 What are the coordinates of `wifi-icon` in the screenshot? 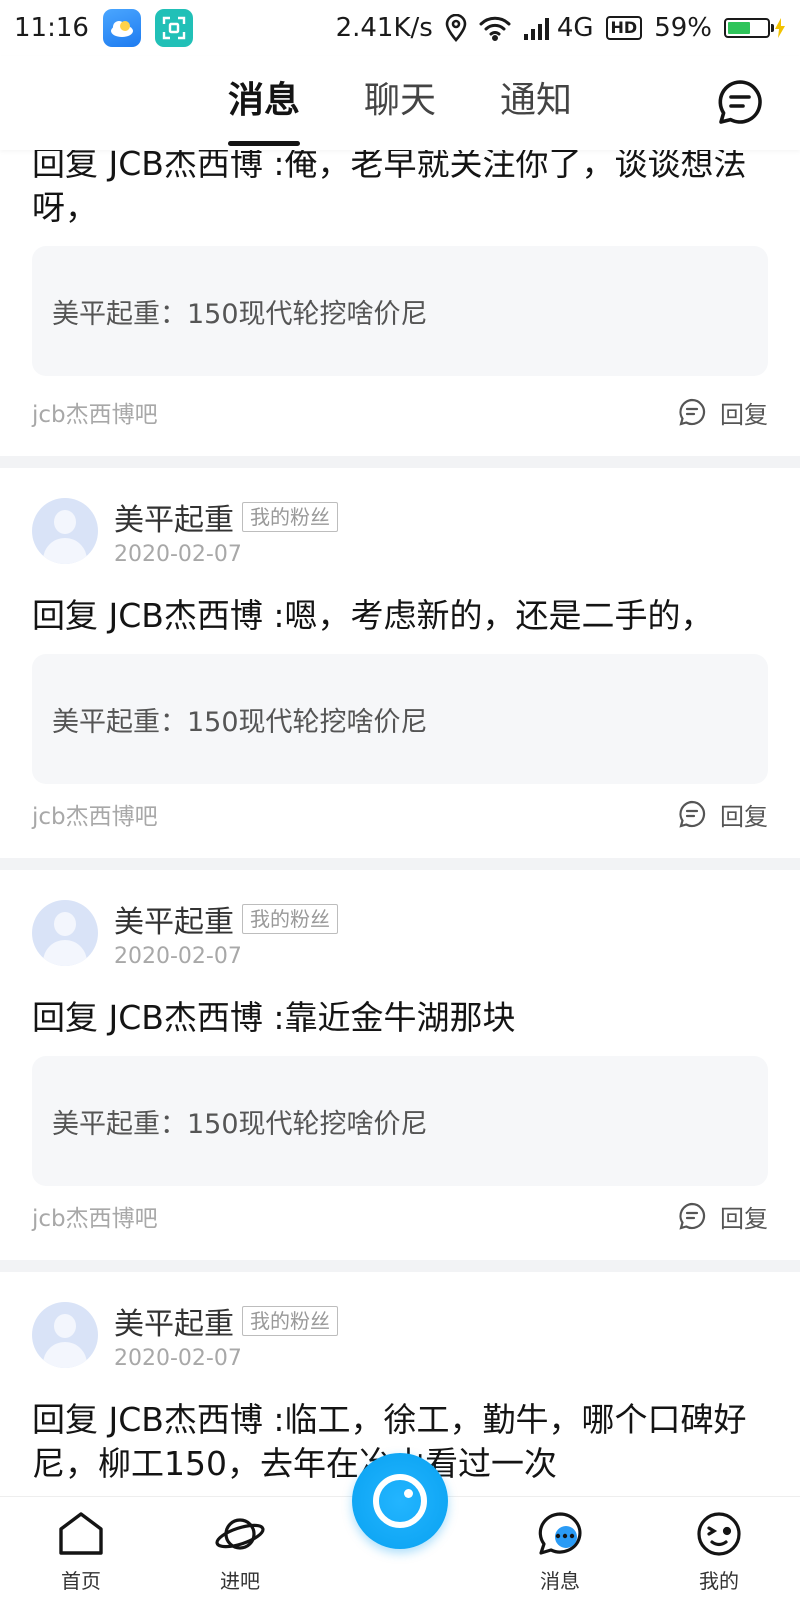 It's located at (495, 28).